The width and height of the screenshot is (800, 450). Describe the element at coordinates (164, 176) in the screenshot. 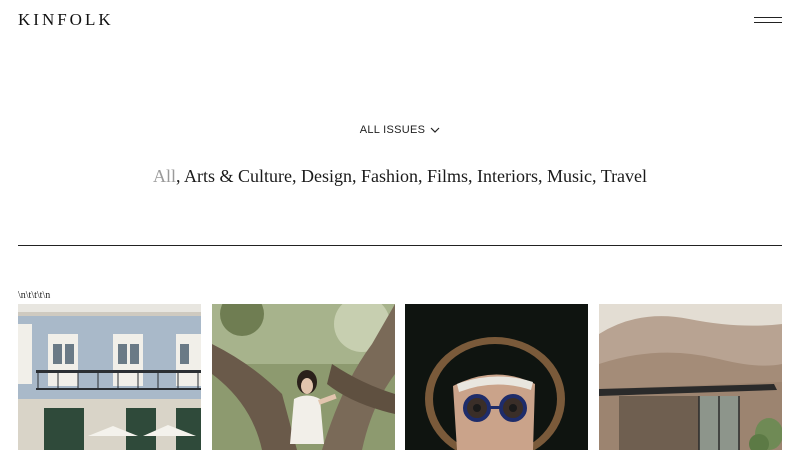

I see `category-all: All` at that location.